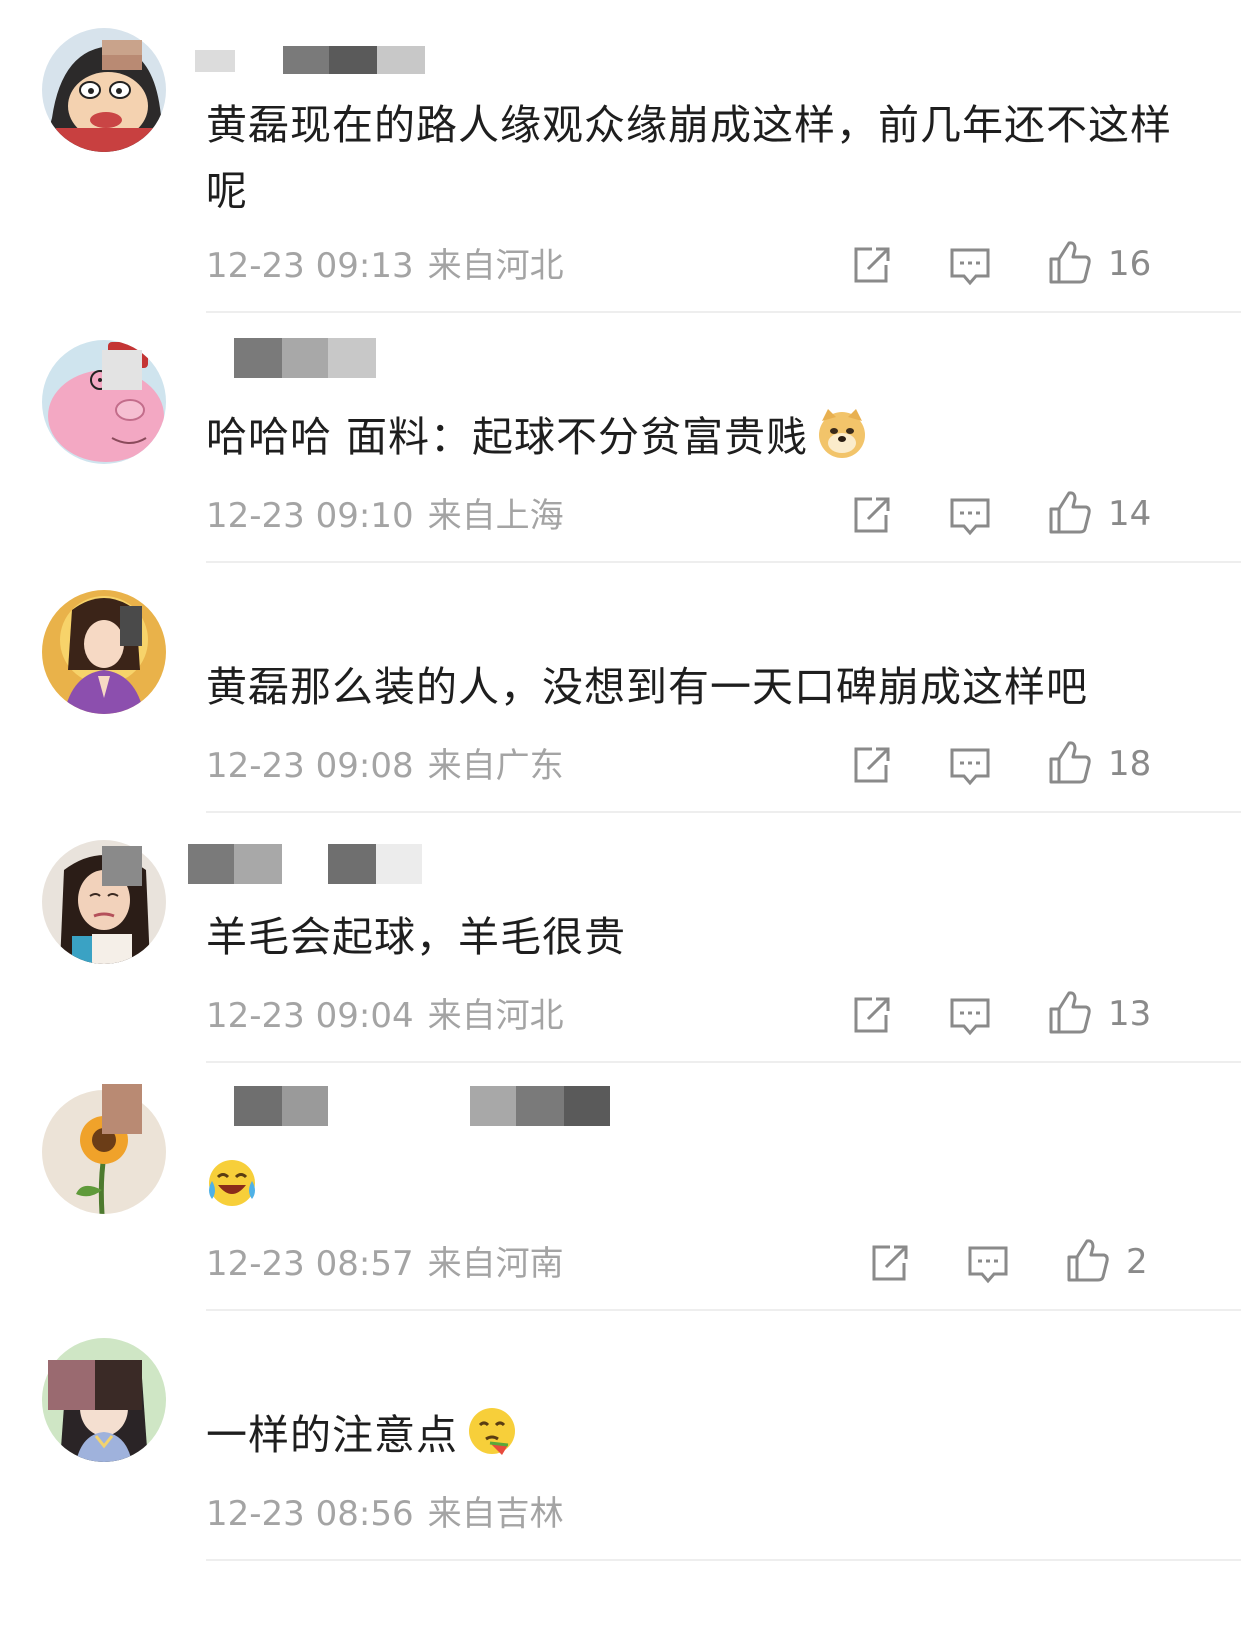 The width and height of the screenshot is (1241, 1636). I want to click on comment-text: 羊毛会起球，羊毛很贵, so click(416, 937).